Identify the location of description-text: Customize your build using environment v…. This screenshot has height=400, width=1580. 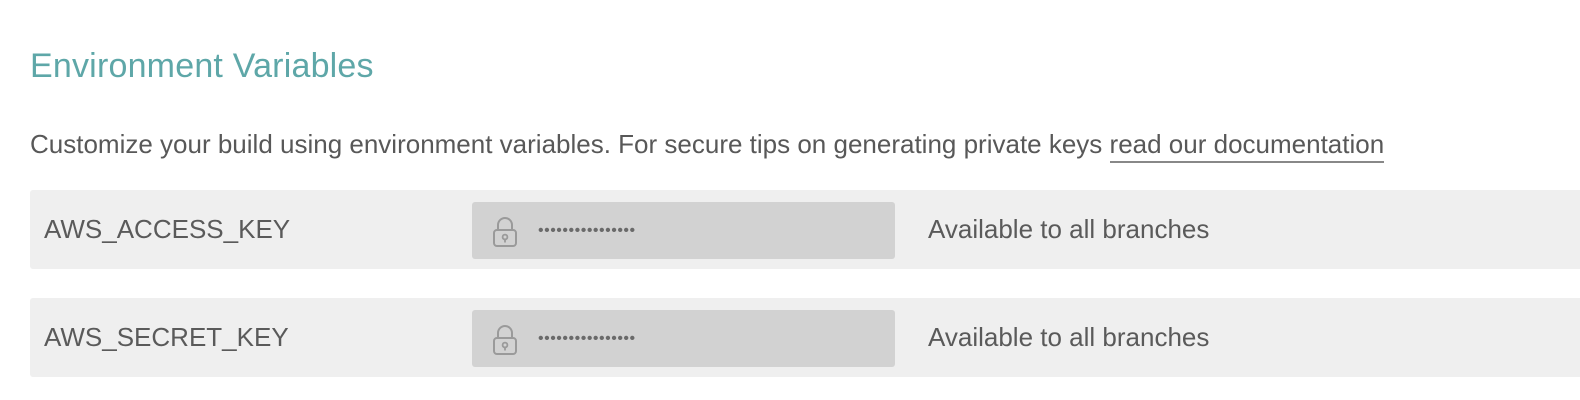
(570, 144).